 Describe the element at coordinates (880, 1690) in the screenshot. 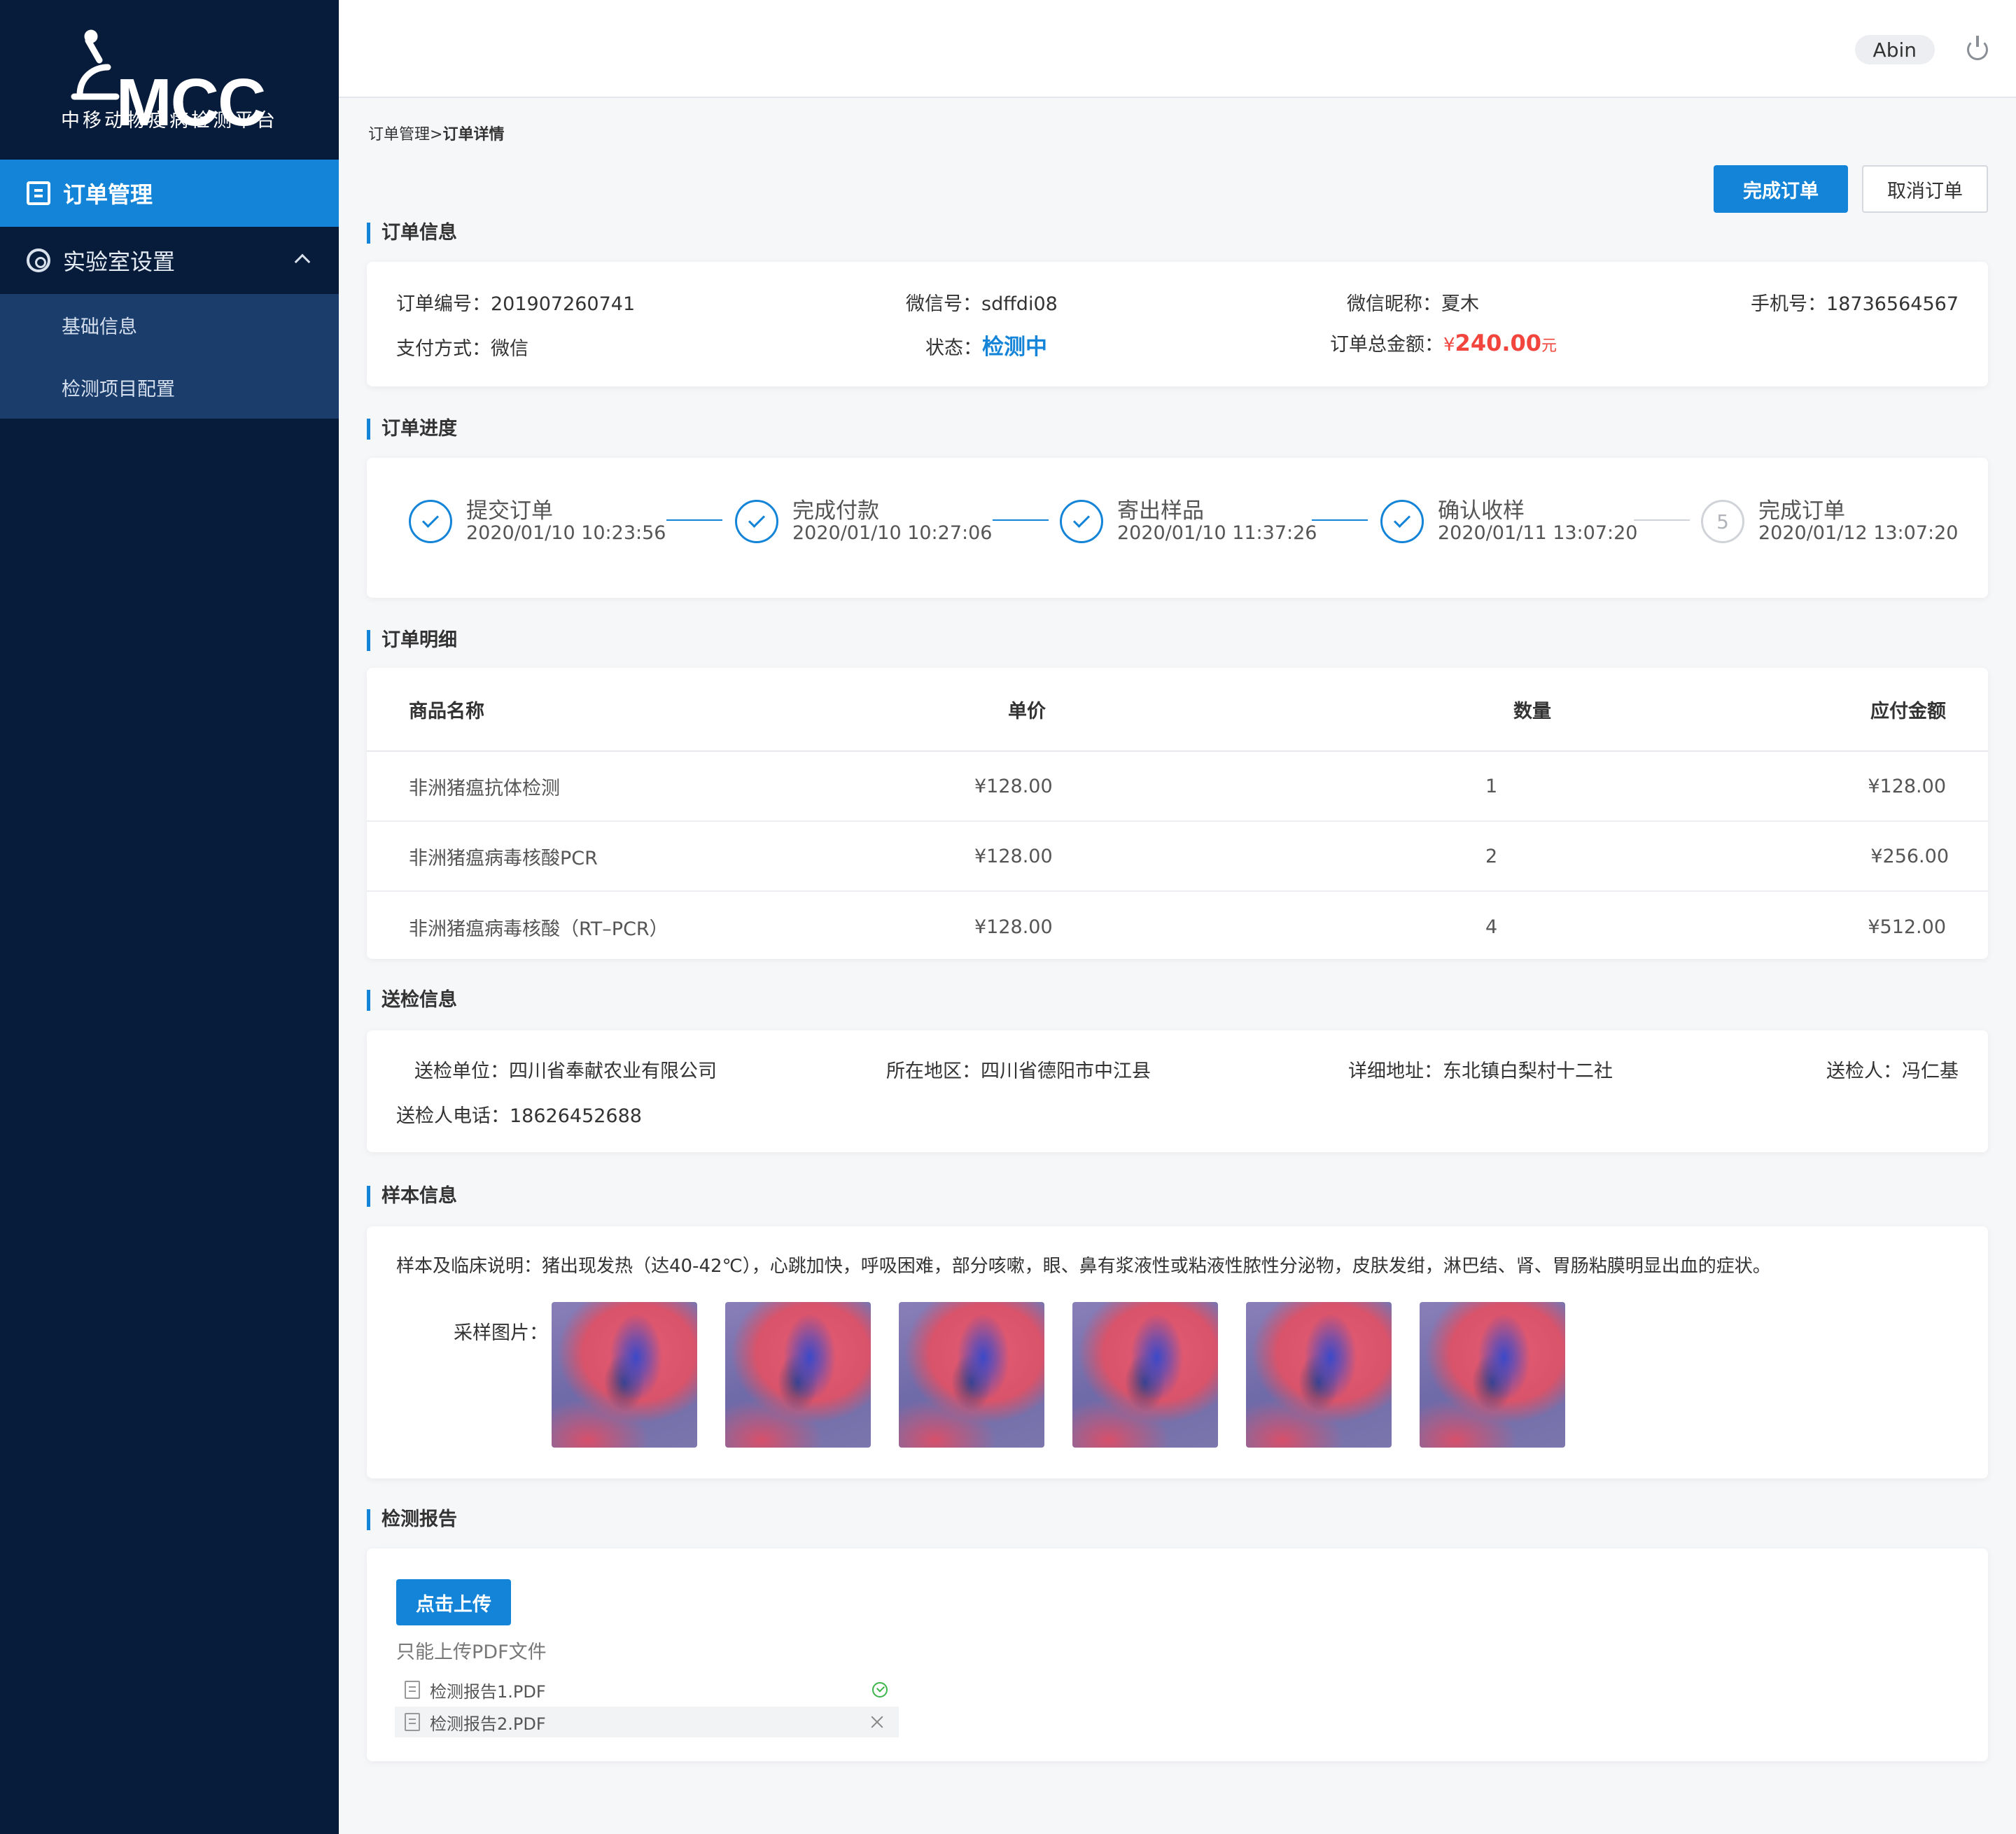

I see `success-check-icon` at that location.